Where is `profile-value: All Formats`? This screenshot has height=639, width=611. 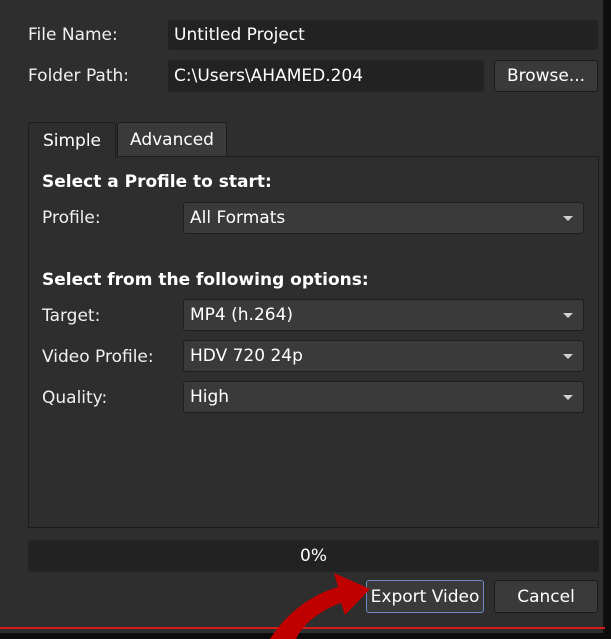 profile-value: All Formats is located at coordinates (238, 218).